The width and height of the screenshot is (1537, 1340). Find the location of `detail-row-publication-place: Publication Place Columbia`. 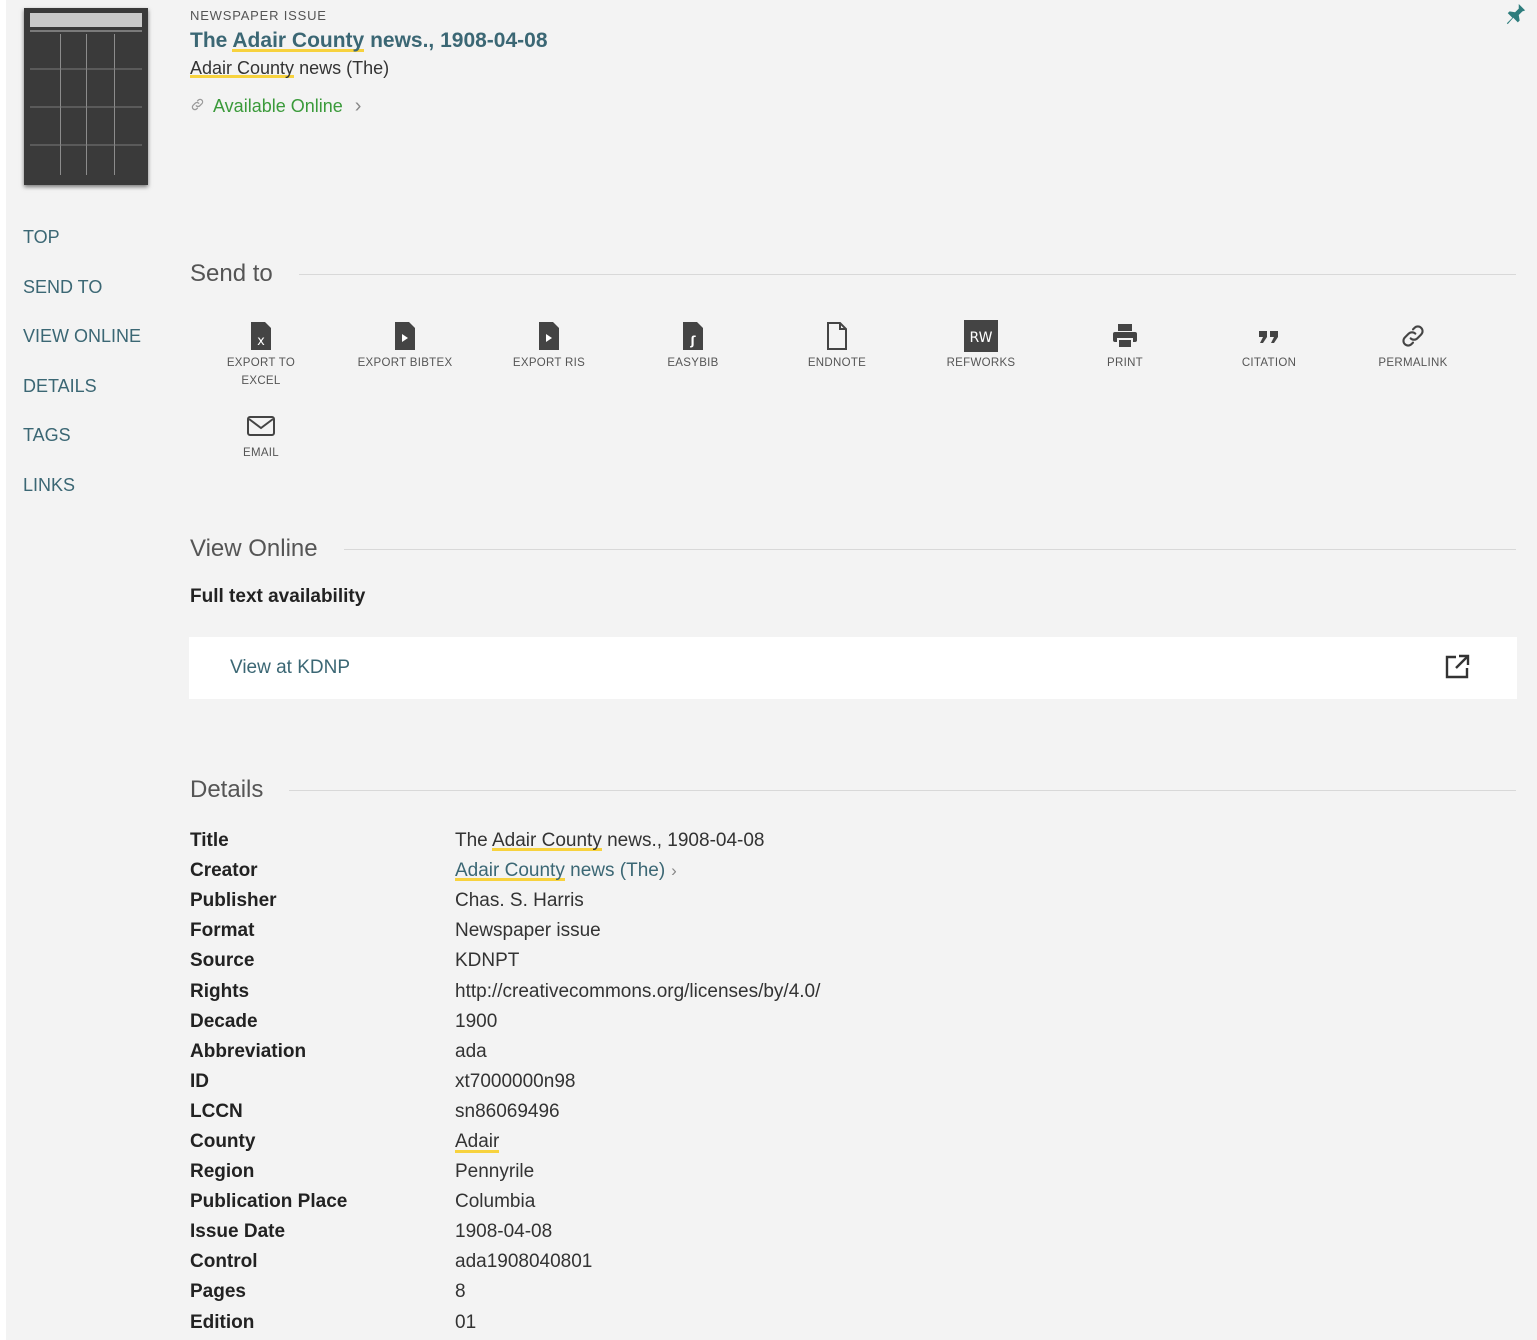

detail-row-publication-place: Publication Place Columbia is located at coordinates (505, 1202).